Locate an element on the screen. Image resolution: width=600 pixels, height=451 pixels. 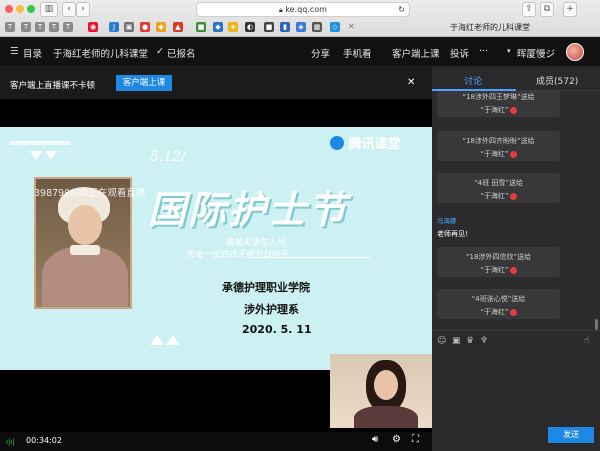
address-bar: 🔒︎ ke.qq.com ↻ is located at coordinates (303, 9).